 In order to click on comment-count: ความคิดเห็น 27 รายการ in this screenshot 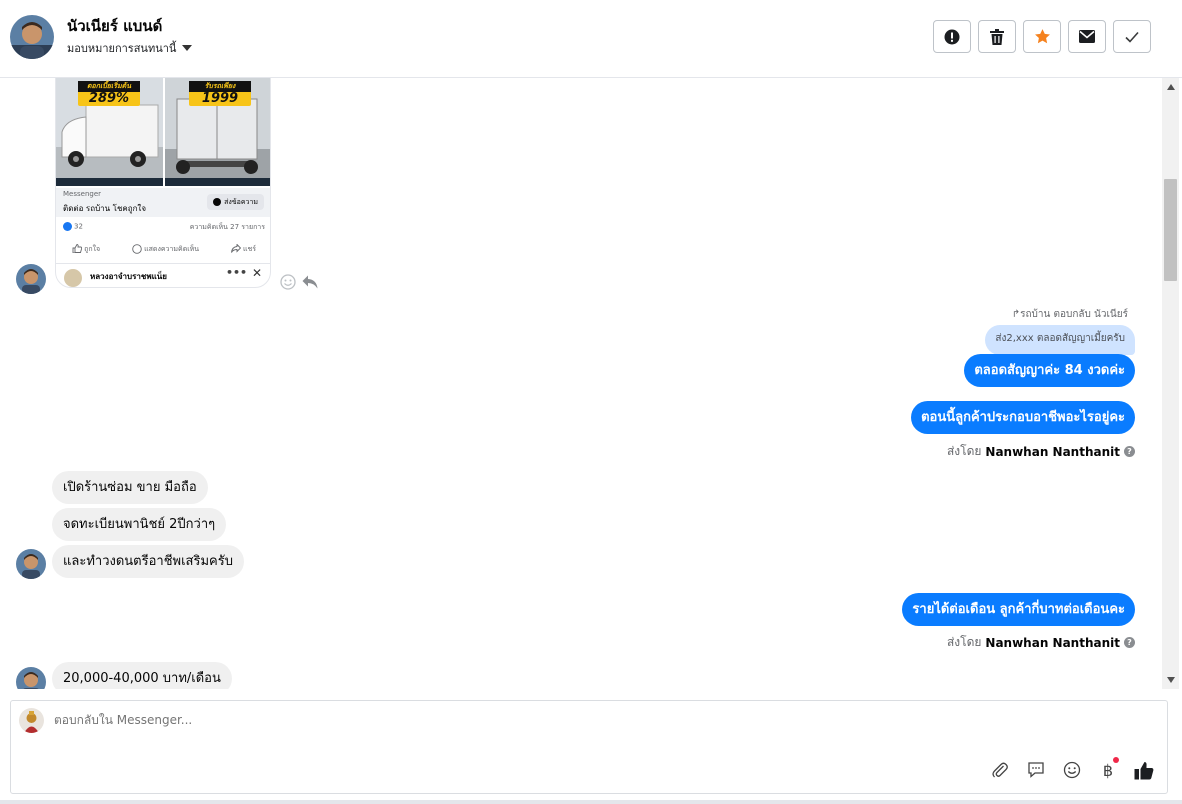, I will do `click(227, 227)`.